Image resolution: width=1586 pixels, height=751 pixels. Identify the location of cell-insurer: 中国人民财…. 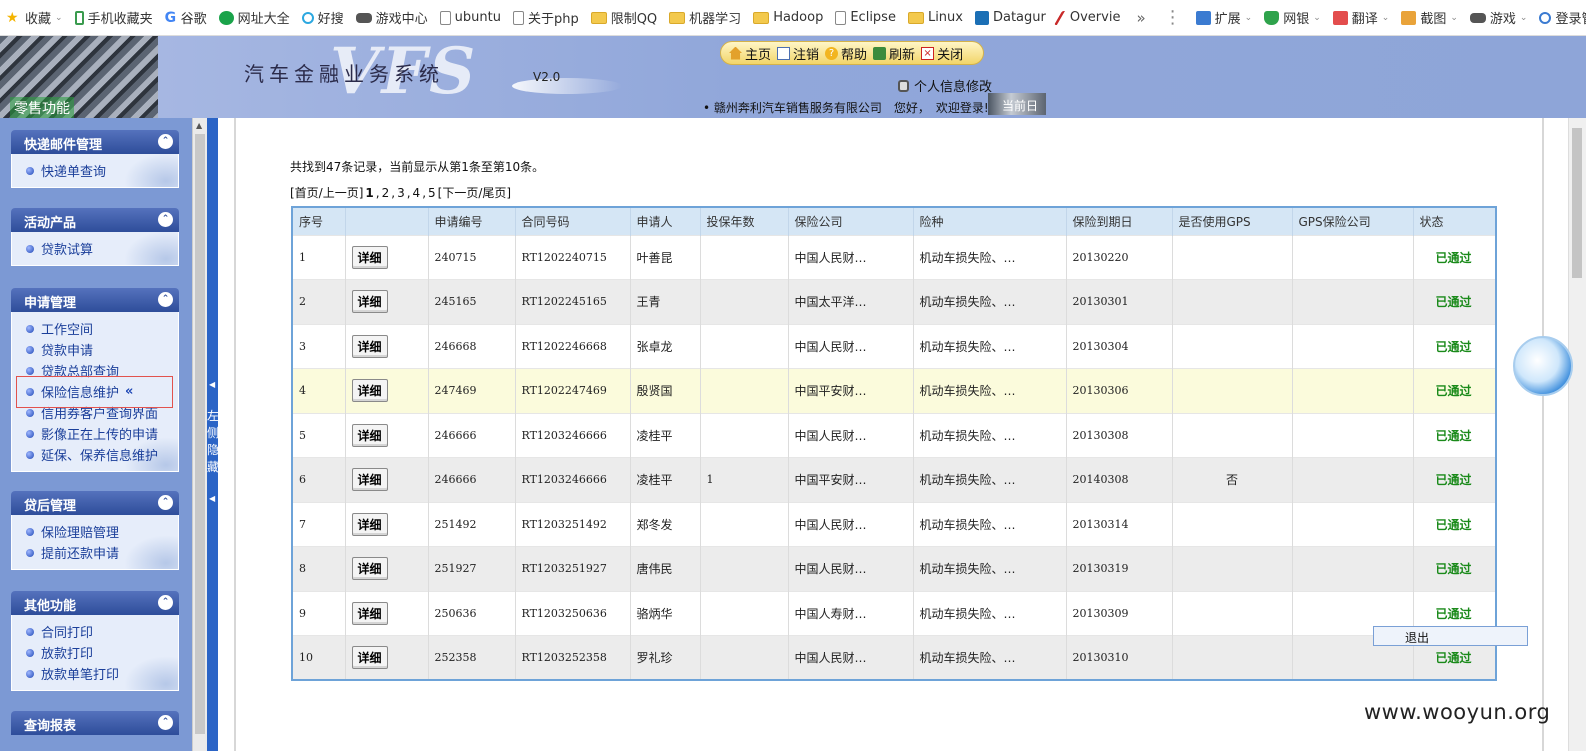
(851, 435).